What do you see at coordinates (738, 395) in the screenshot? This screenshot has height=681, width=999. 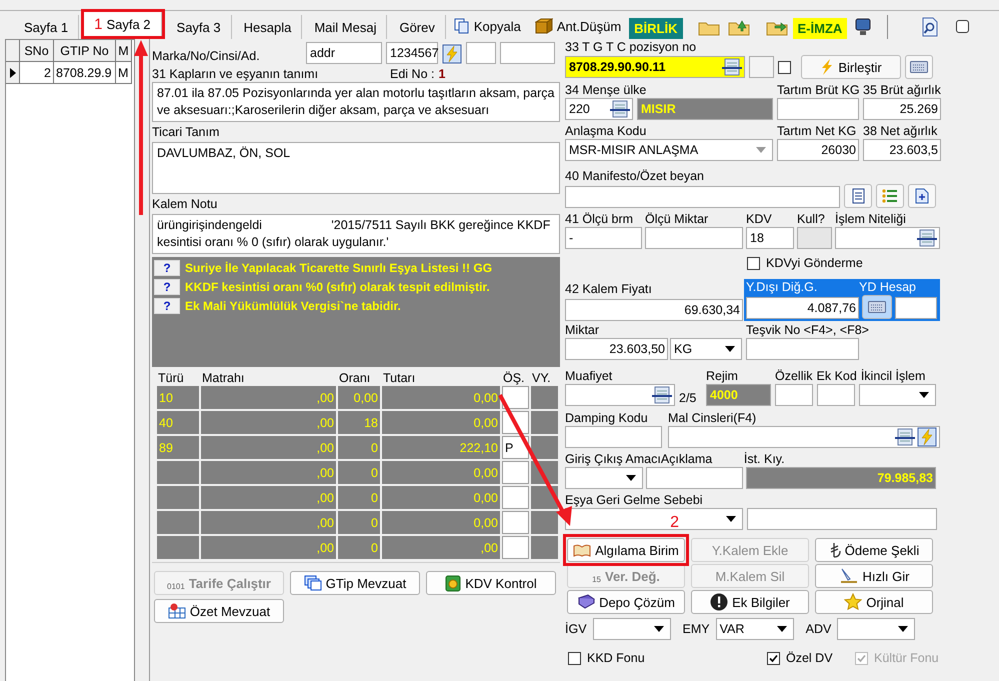 I see `regime-field: 4000` at bounding box center [738, 395].